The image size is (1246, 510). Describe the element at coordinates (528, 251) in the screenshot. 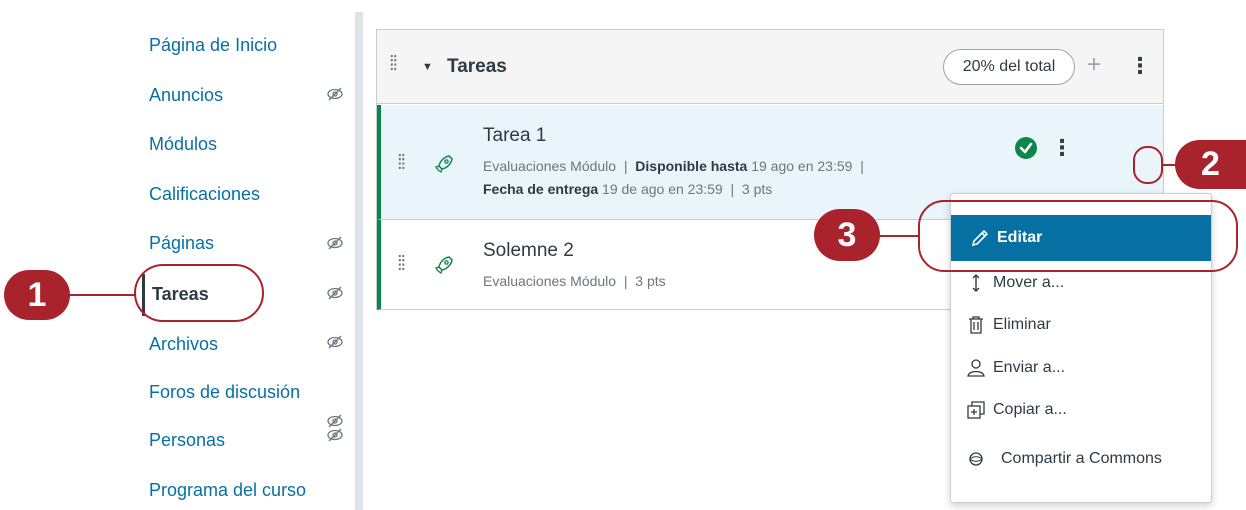

I see `assignment-title: Solemne 2` at that location.